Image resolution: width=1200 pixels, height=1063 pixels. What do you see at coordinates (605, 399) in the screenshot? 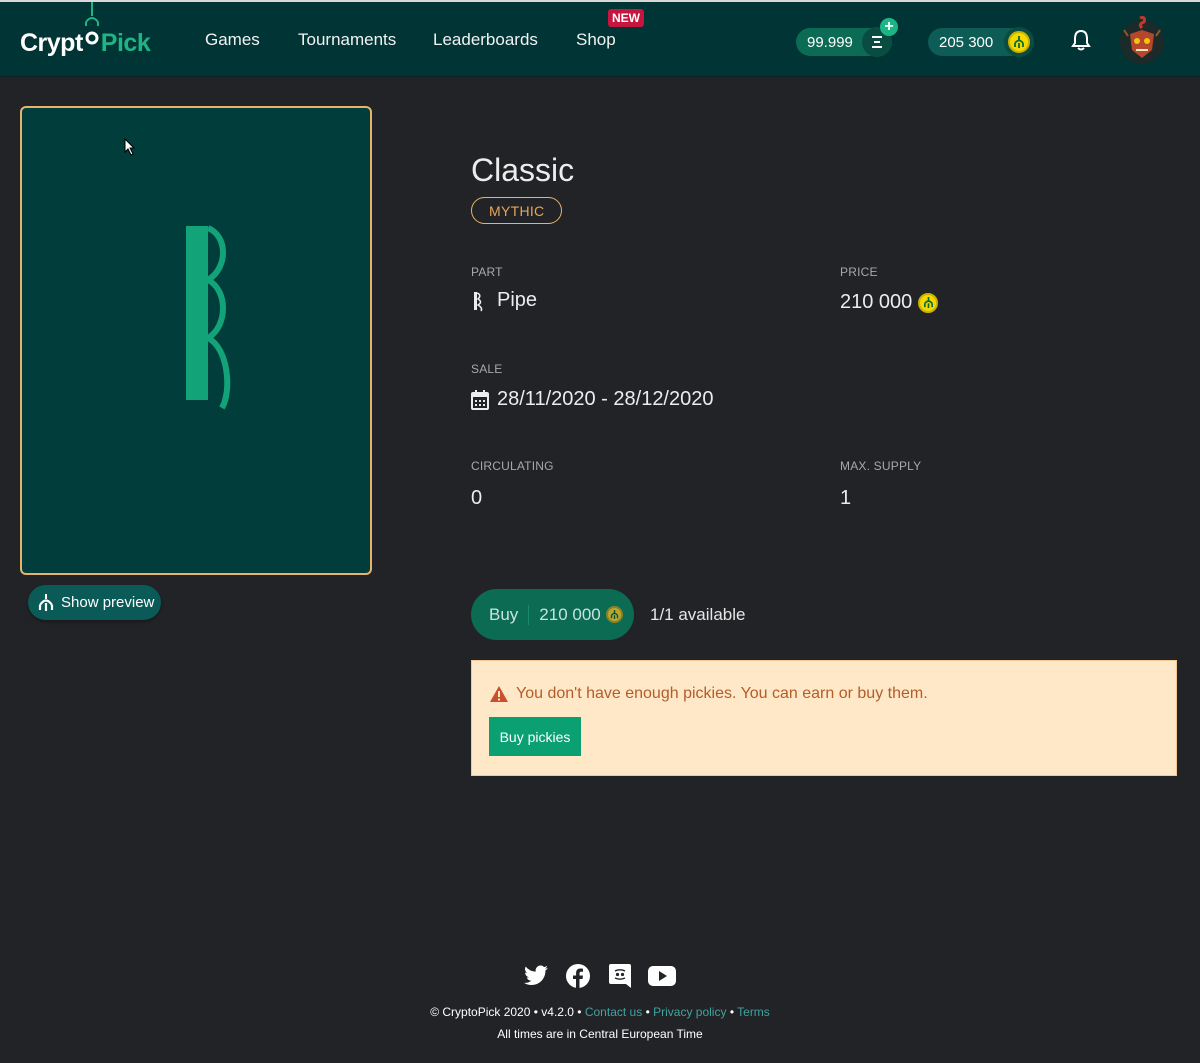
I see `sale-value-text: 28/11/2020 - 28/12/2020` at bounding box center [605, 399].